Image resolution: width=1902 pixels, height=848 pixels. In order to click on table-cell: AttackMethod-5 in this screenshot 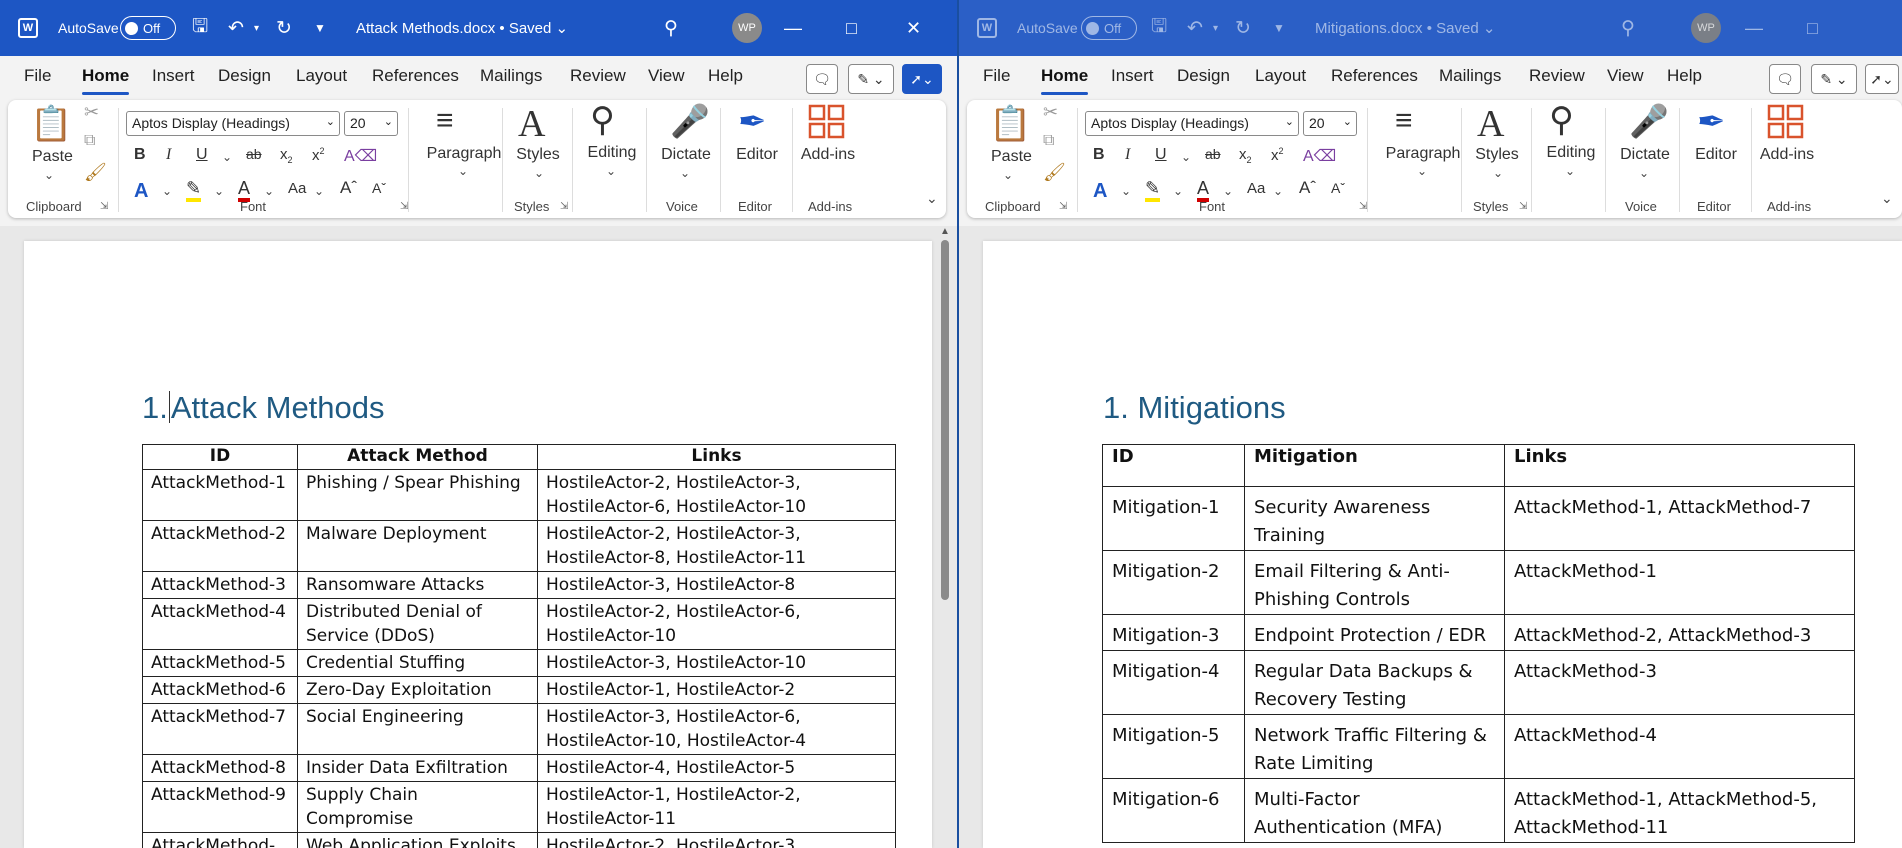, I will do `click(220, 663)`.